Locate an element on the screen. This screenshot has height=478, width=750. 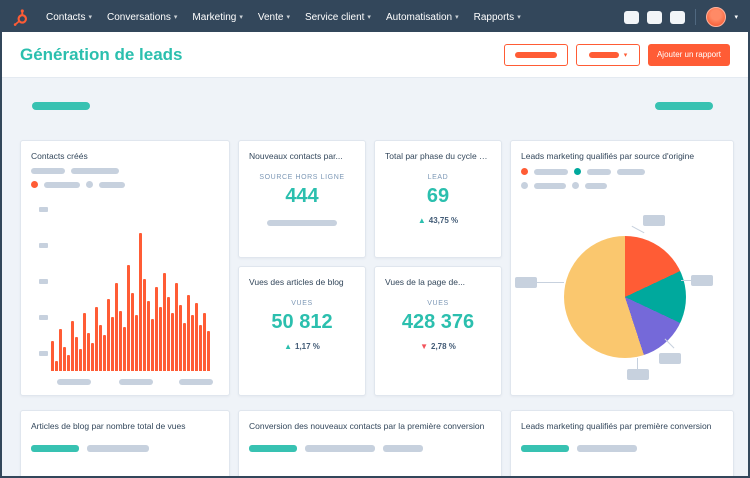
delta-value: 43,75 % is located at coordinates (443, 221).